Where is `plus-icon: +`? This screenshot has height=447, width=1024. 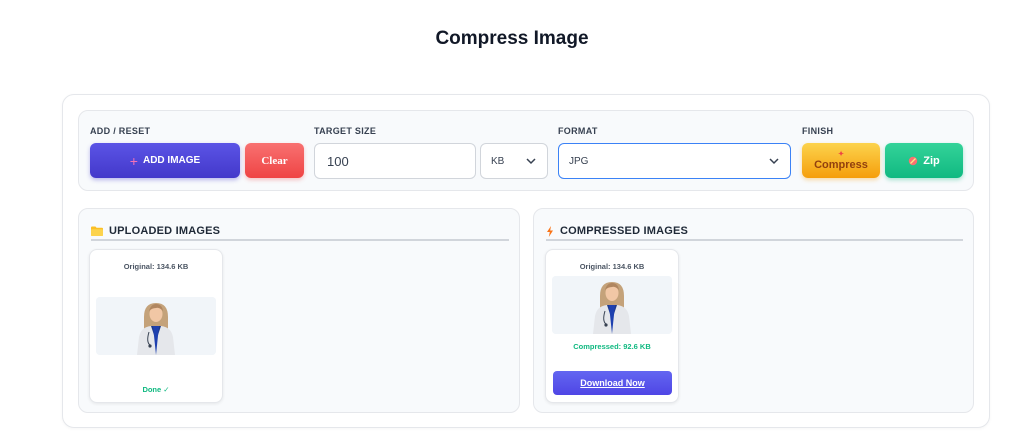
plus-icon: + is located at coordinates (133, 160).